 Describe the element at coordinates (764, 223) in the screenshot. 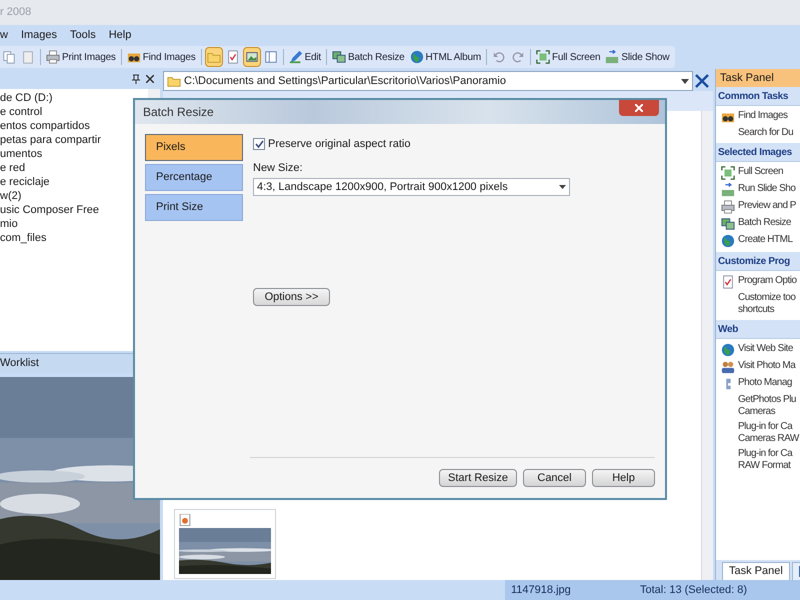

I see `task-link: Batch Resize` at that location.